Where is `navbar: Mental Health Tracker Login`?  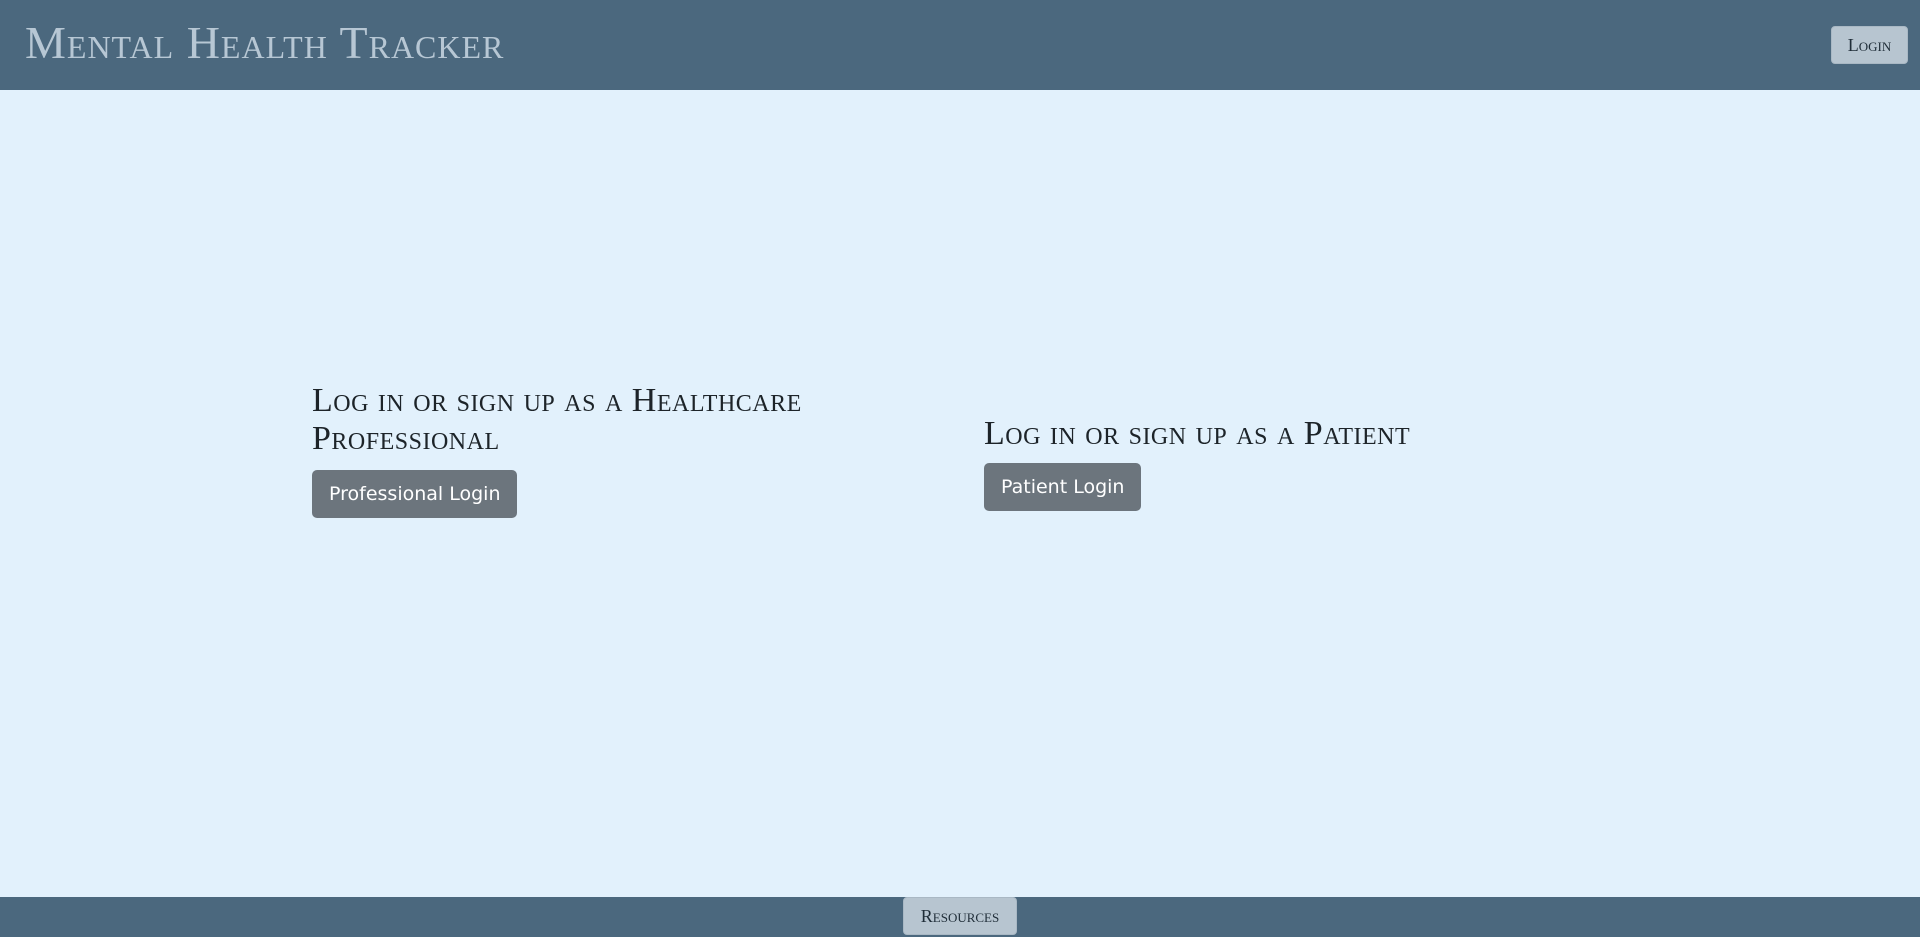 navbar: Mental Health Tracker Login is located at coordinates (960, 45).